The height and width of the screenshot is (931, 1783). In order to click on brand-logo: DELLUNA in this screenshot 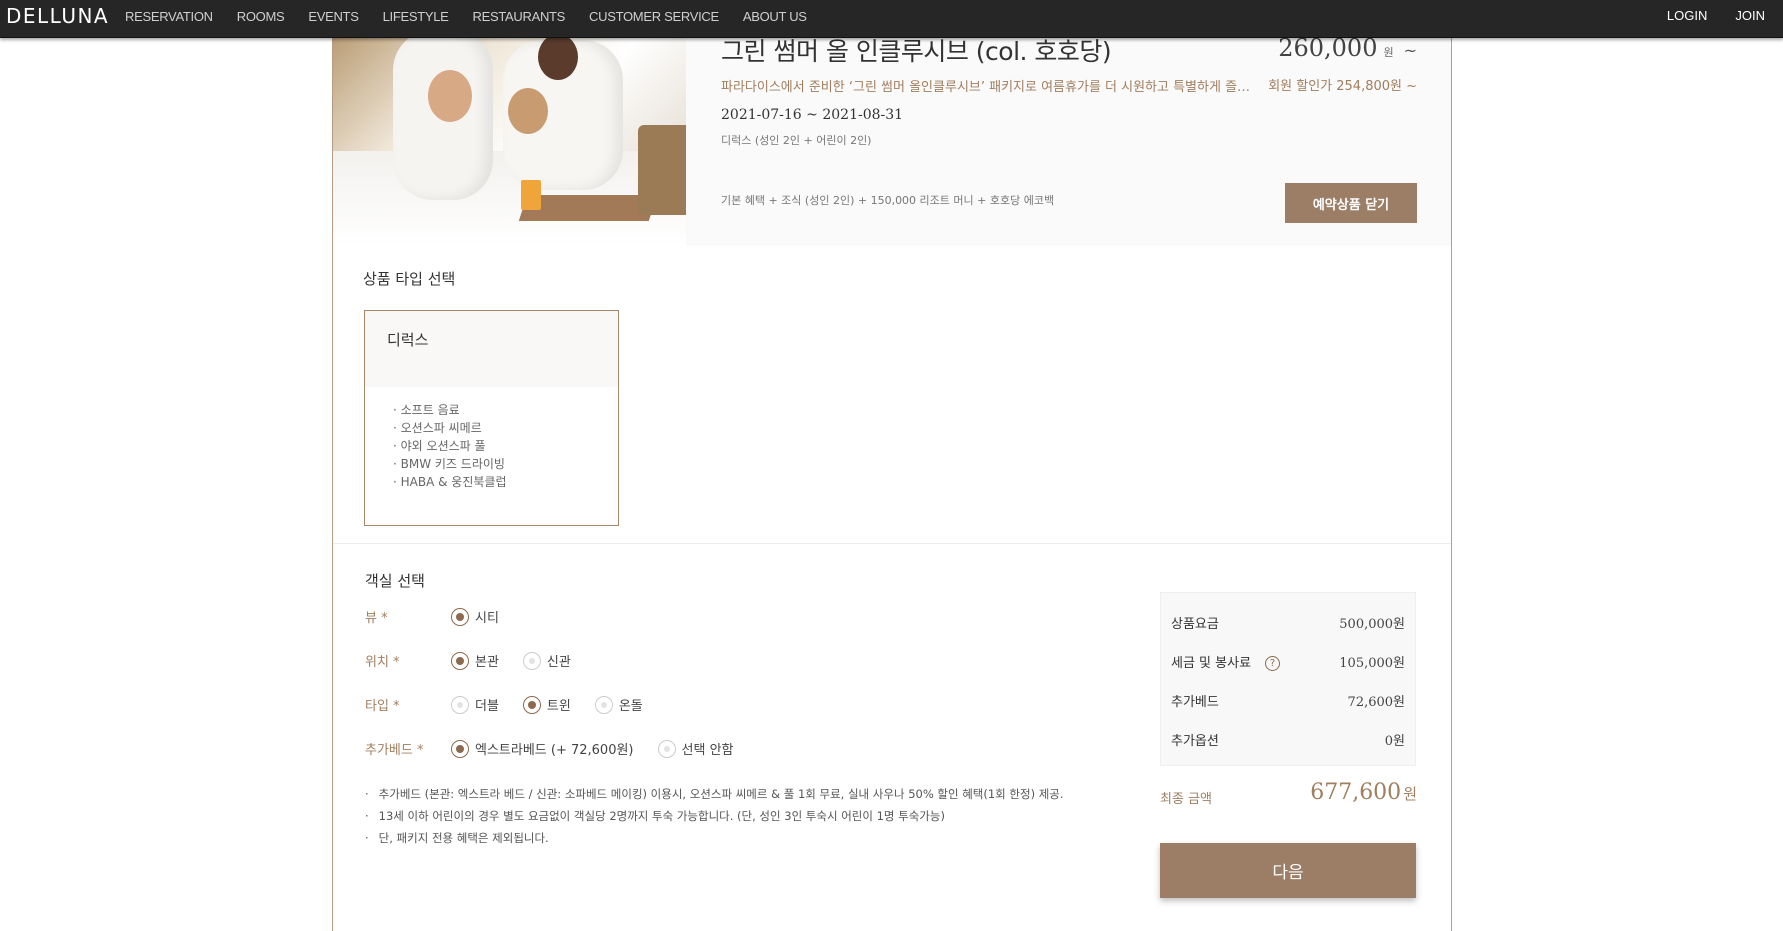, I will do `click(57, 16)`.